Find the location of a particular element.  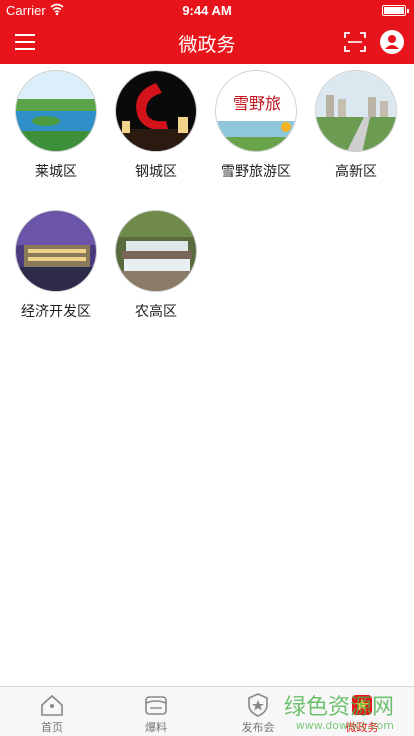

tab-bar: 首页 爆料 发布会 微政务 is located at coordinates (207, 711).